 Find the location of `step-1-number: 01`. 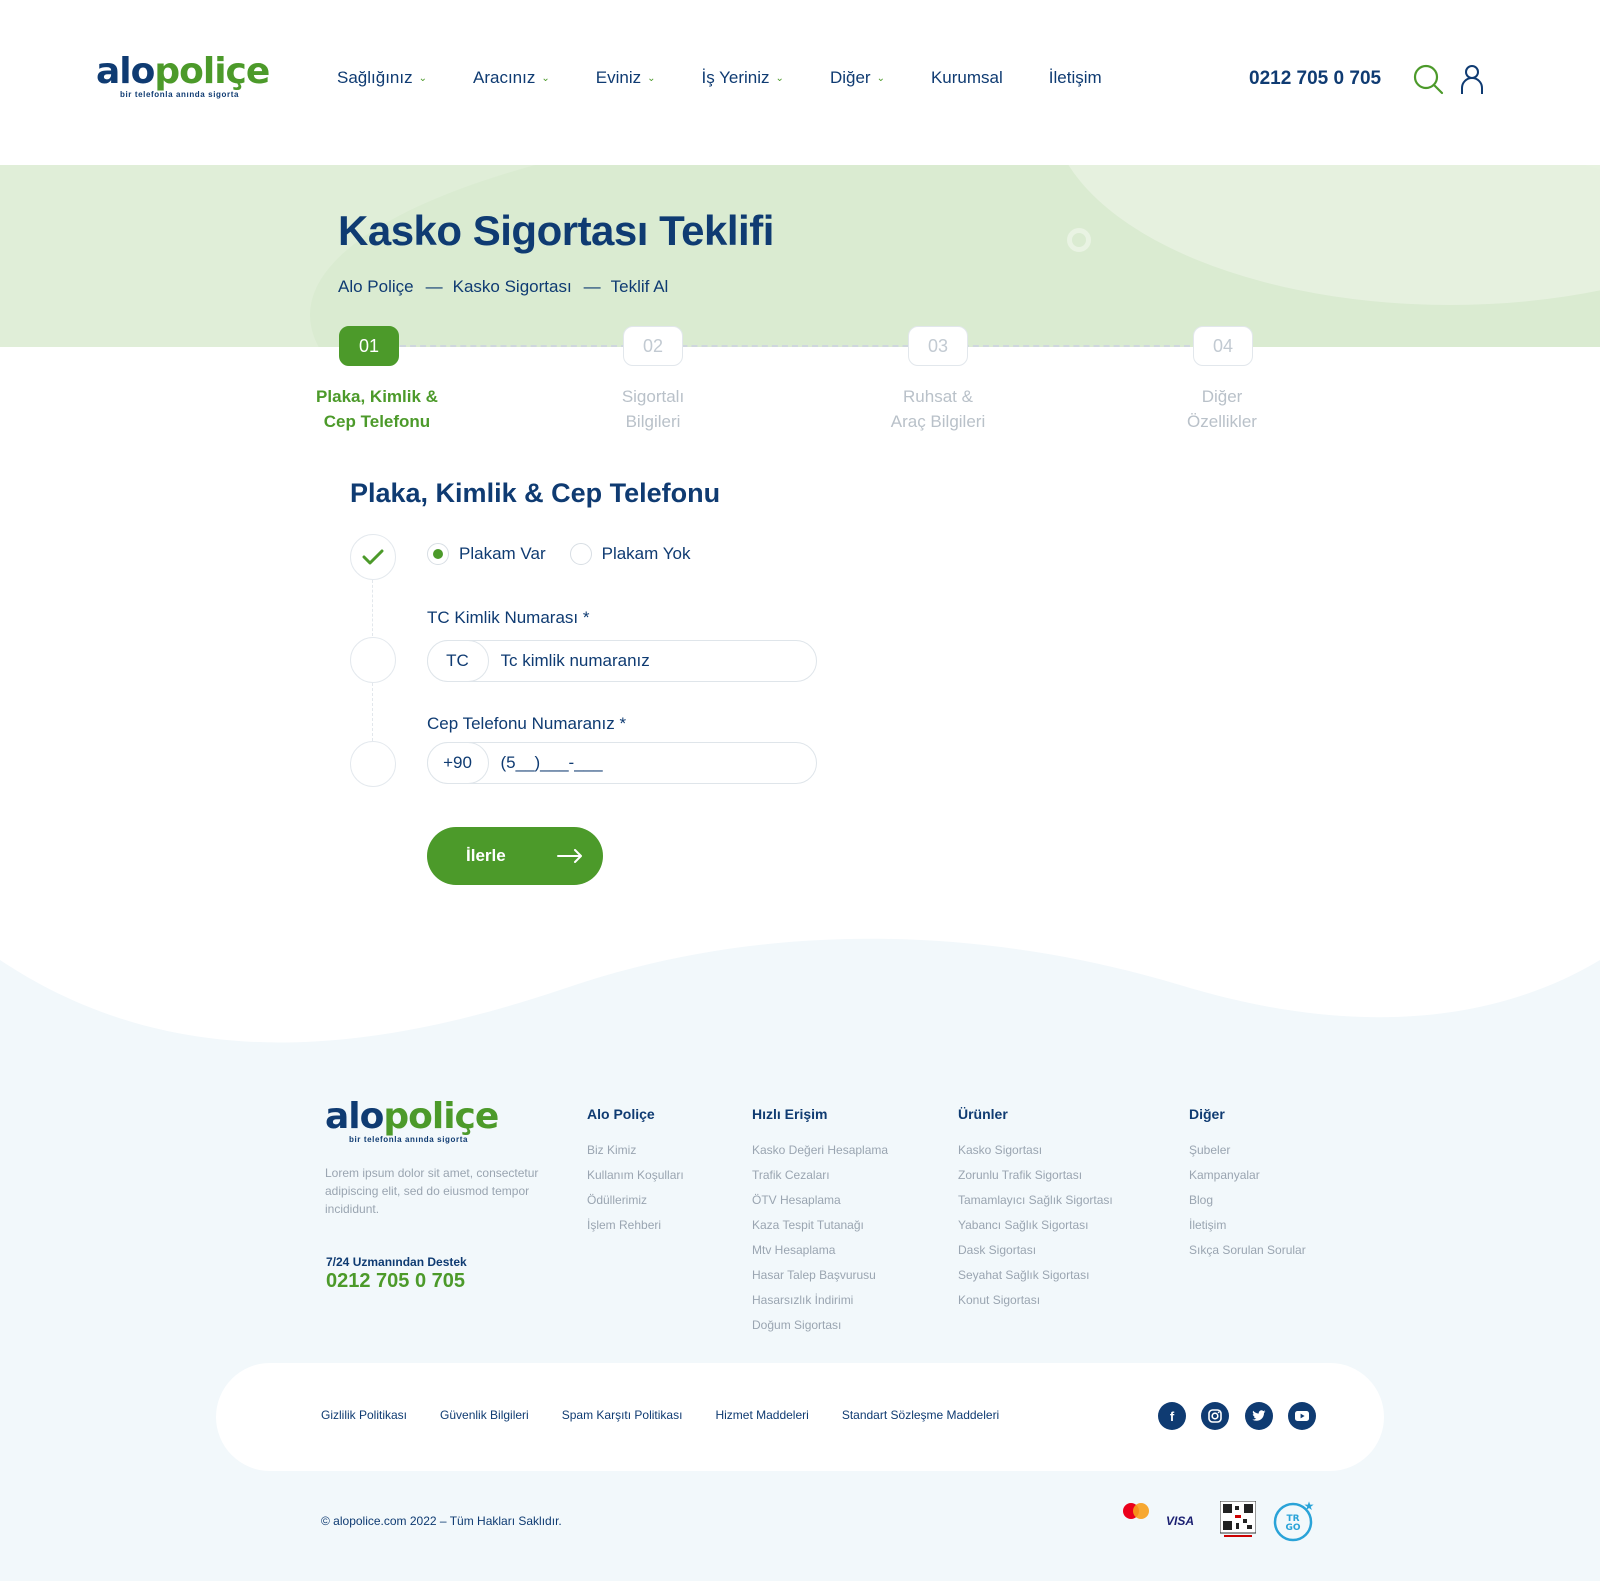

step-1-number: 01 is located at coordinates (369, 346).